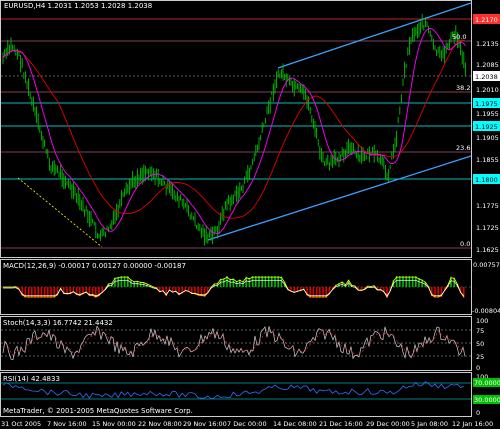  Describe the element at coordinates (233, 390) in the screenshot. I see `rsi-line` at that location.